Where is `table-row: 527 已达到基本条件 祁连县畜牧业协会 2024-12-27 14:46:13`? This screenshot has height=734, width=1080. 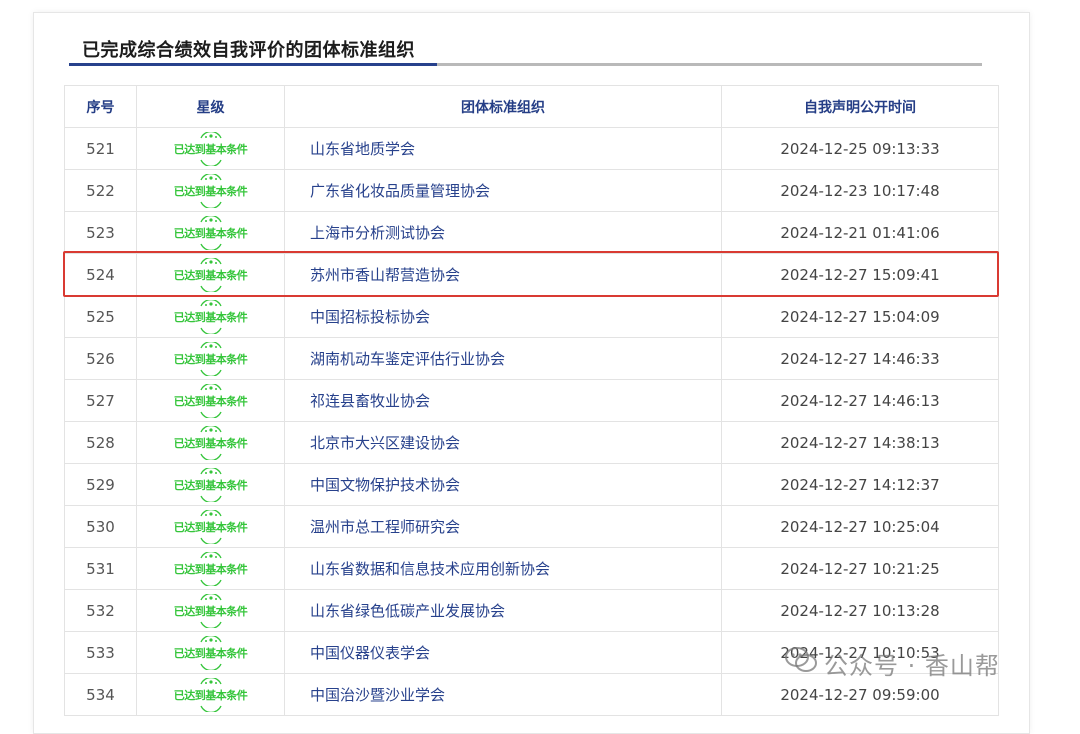 table-row: 527 已达到基本条件 祁连县畜牧业协会 2024-12-27 14:46:13 is located at coordinates (531, 400).